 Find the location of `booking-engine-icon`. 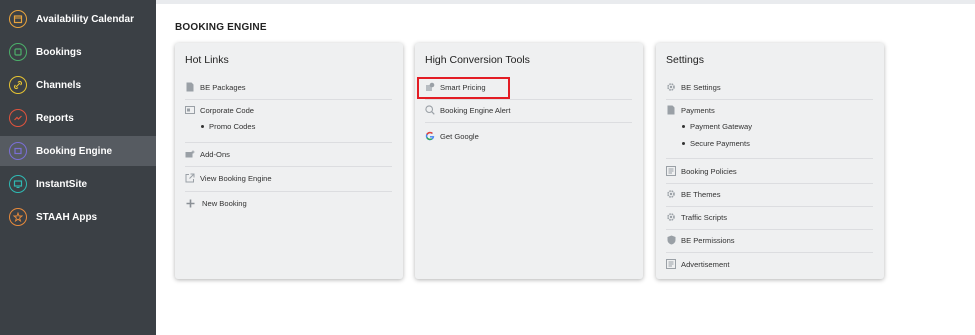

booking-engine-icon is located at coordinates (18, 151).